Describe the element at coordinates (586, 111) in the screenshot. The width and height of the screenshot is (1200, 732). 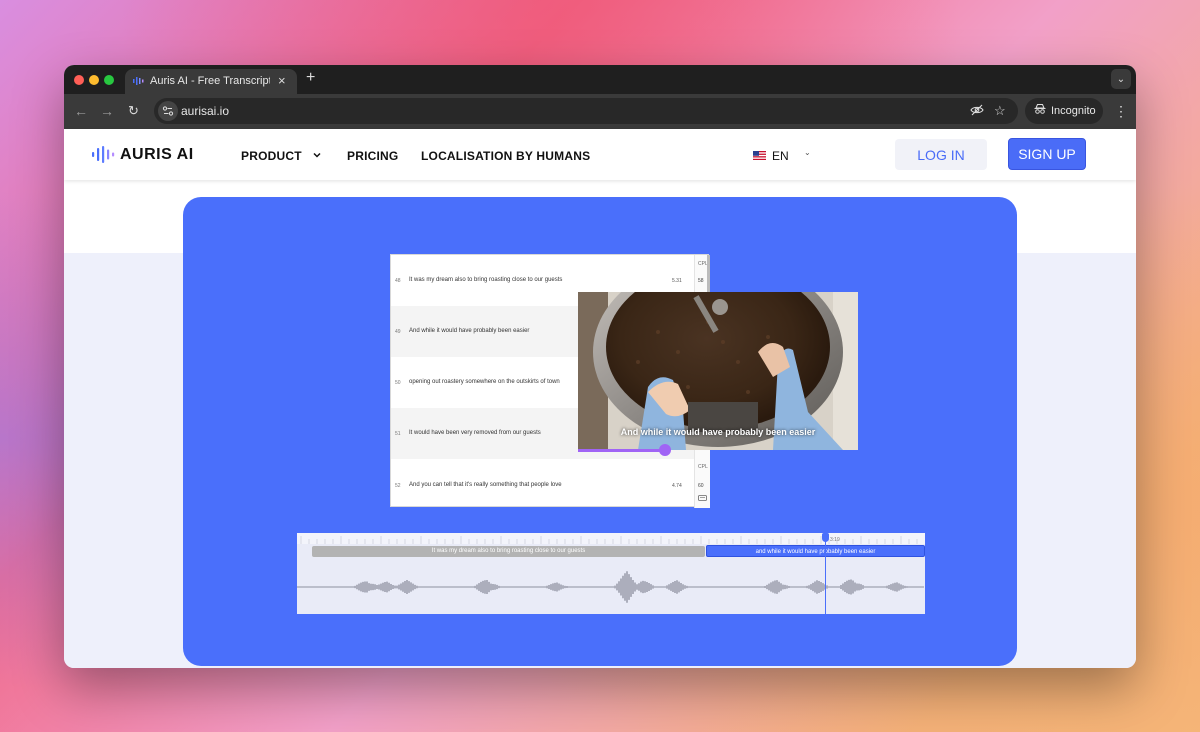
I see `address-bar: aurisai.io ☆` at that location.